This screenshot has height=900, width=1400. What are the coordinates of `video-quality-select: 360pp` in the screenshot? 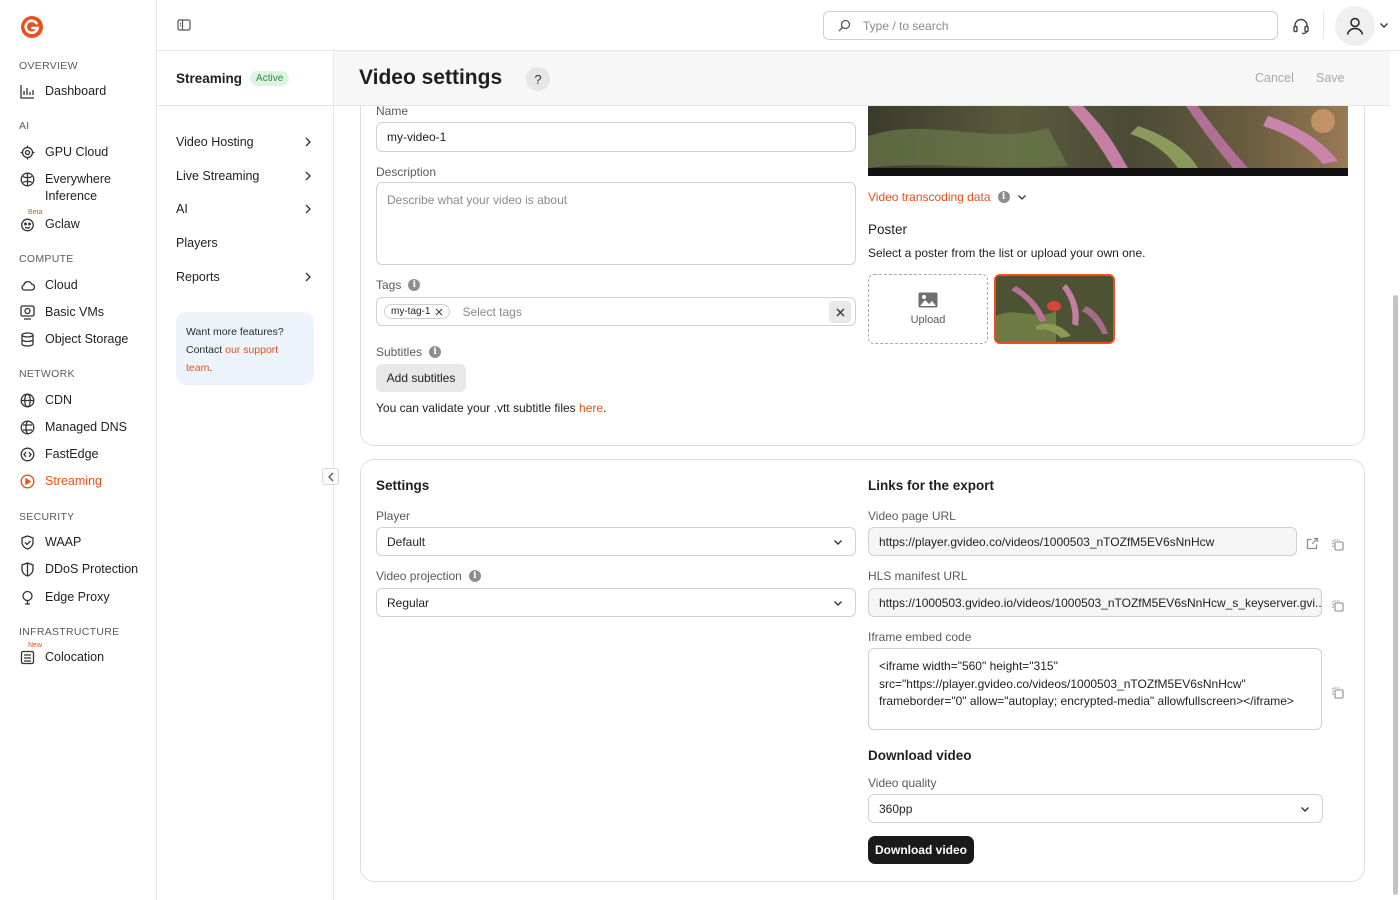 It's located at (1095, 808).